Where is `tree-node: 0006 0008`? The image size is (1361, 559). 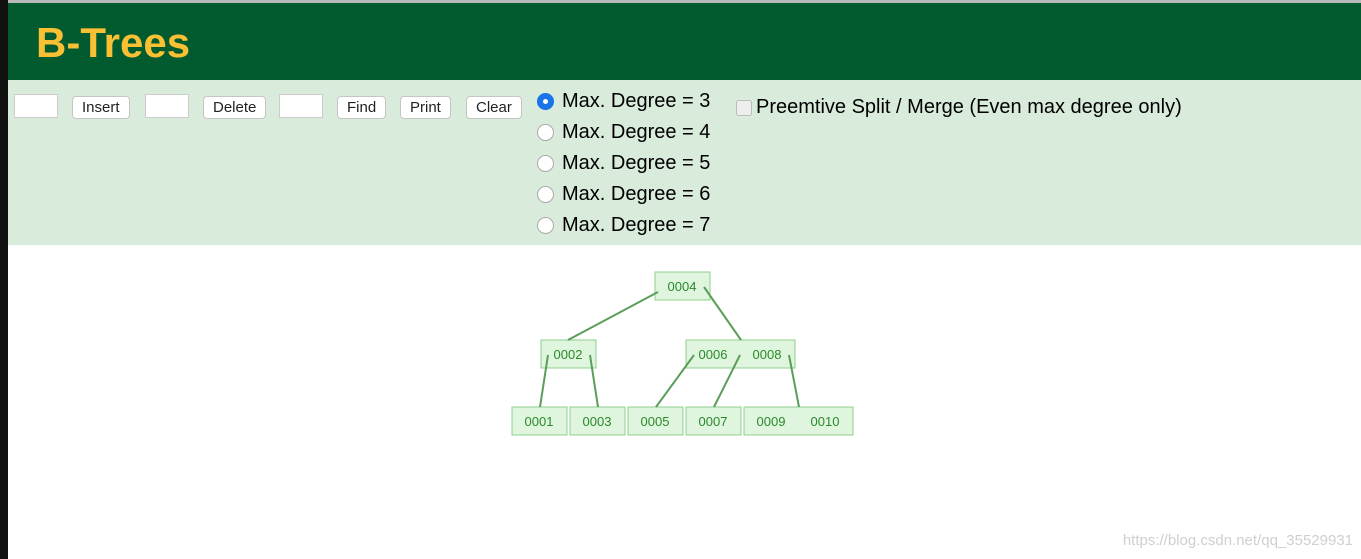
tree-node: 0006 0008 is located at coordinates (740, 354).